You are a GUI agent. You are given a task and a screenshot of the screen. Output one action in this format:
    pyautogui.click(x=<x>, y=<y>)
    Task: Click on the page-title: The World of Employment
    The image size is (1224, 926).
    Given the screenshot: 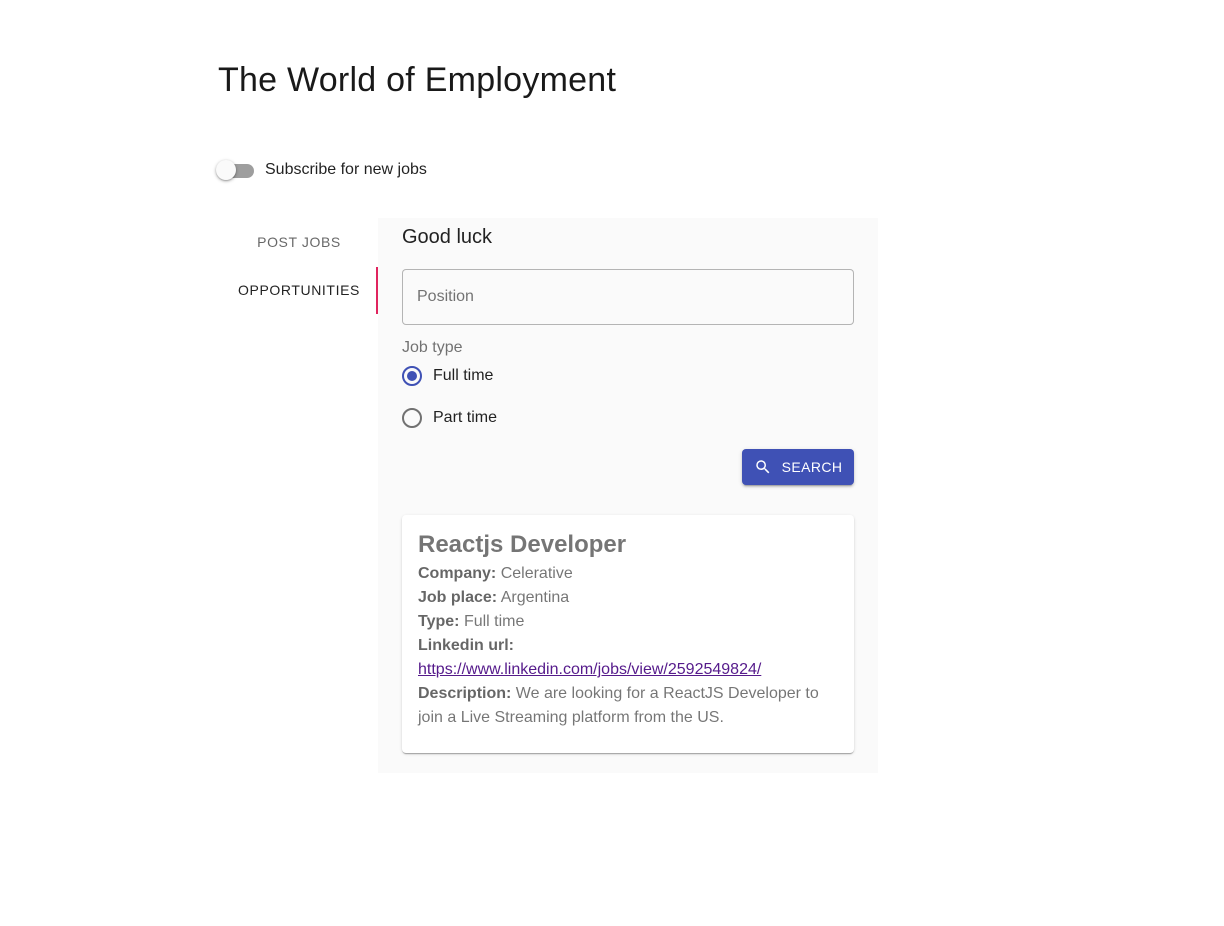 What is the action you would take?
    pyautogui.click(x=417, y=80)
    